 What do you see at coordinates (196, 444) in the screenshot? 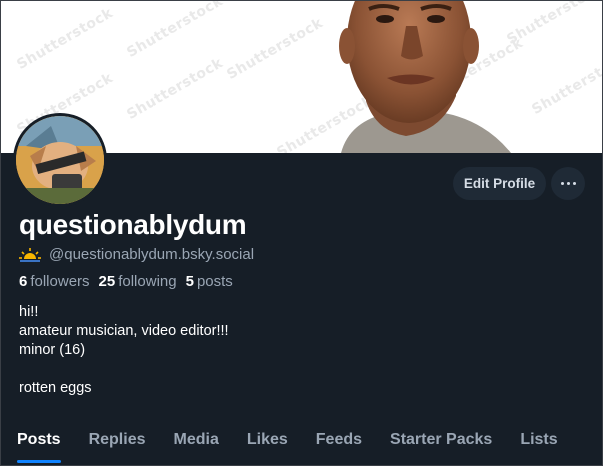
I see `tab-media: Media` at bounding box center [196, 444].